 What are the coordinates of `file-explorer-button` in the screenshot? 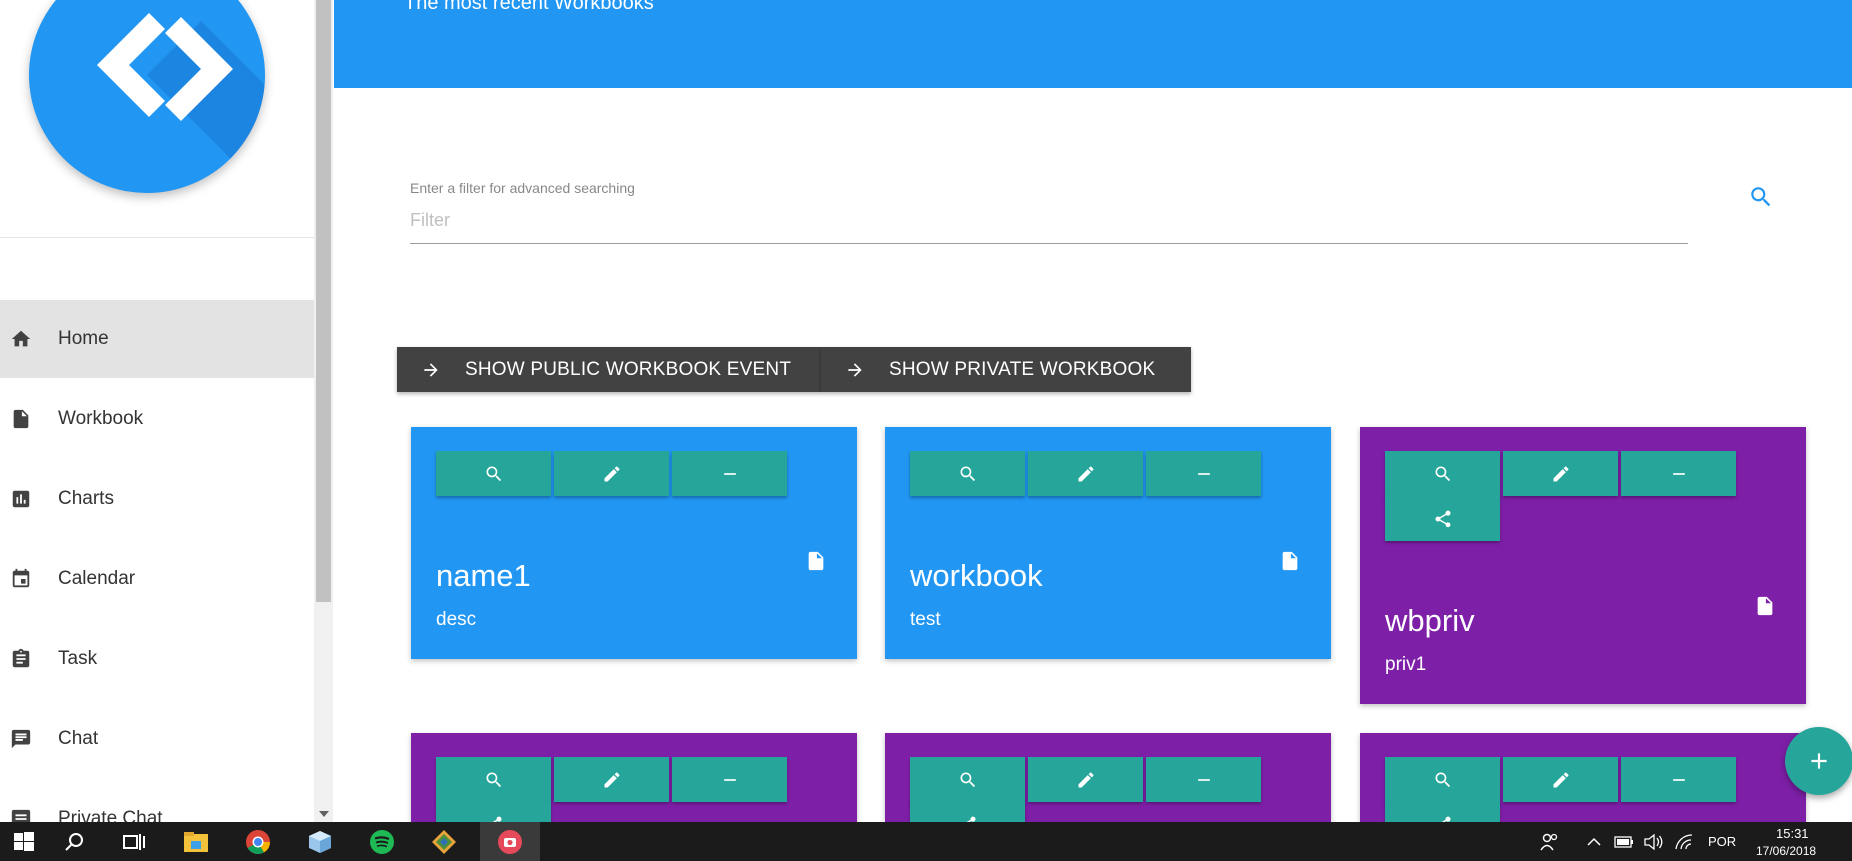 It's located at (196, 841).